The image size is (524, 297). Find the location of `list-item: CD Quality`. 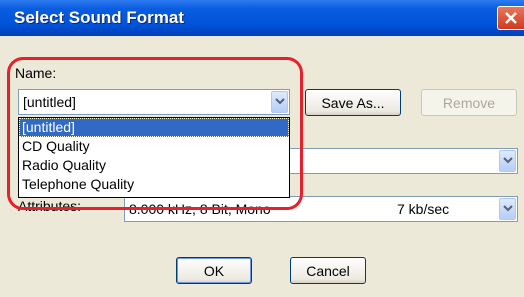

list-item: CD Quality is located at coordinates (154, 146).